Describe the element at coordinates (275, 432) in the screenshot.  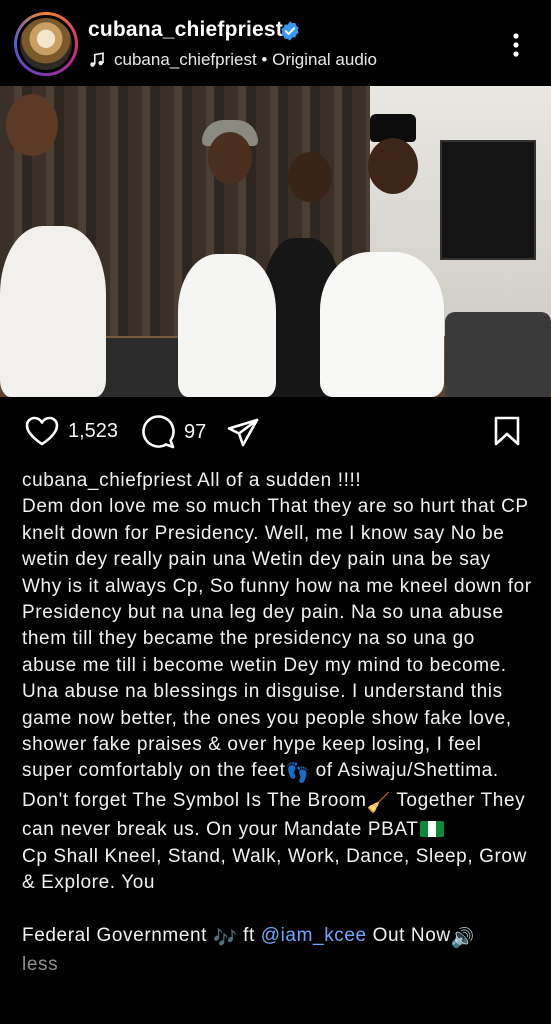
I see `post-actions: 1,523 97` at that location.